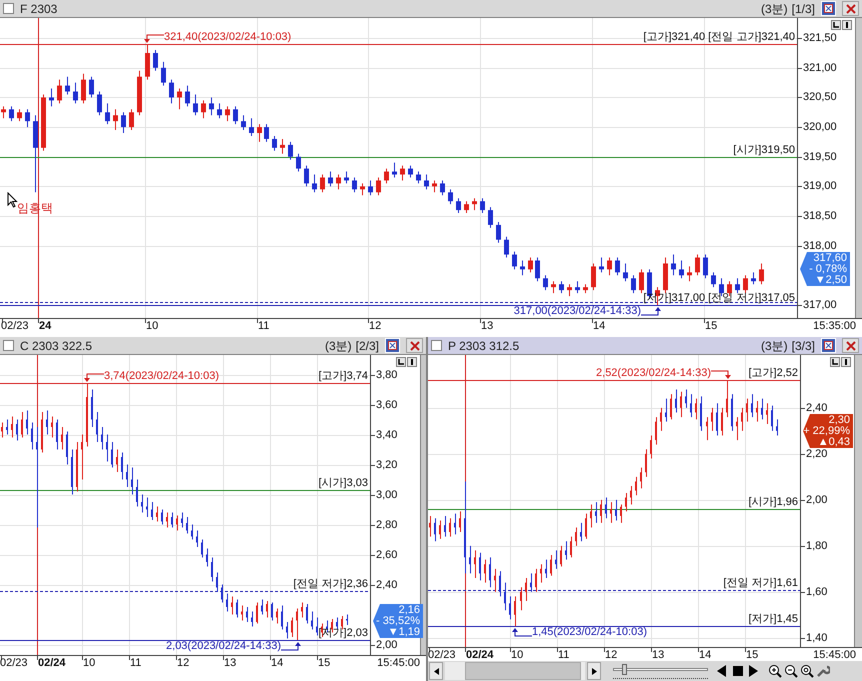 This screenshot has width=862, height=681. I want to click on page-indicator: [2/3], so click(367, 346).